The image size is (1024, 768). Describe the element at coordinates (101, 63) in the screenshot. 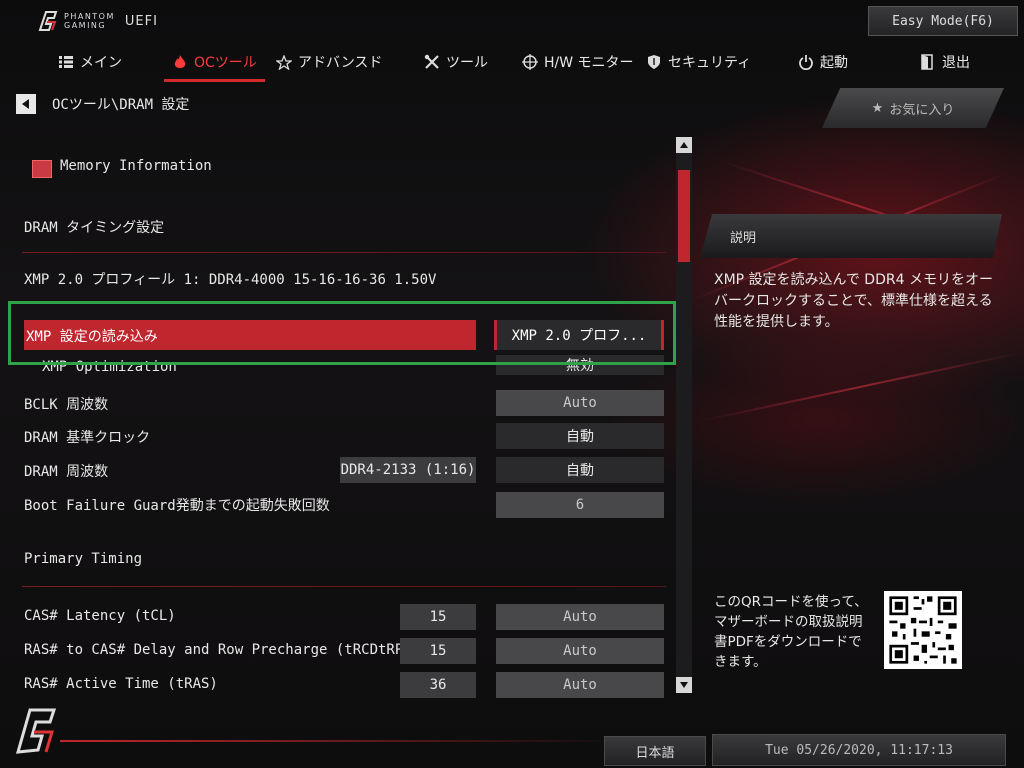

I see `tab-label: メイン` at that location.